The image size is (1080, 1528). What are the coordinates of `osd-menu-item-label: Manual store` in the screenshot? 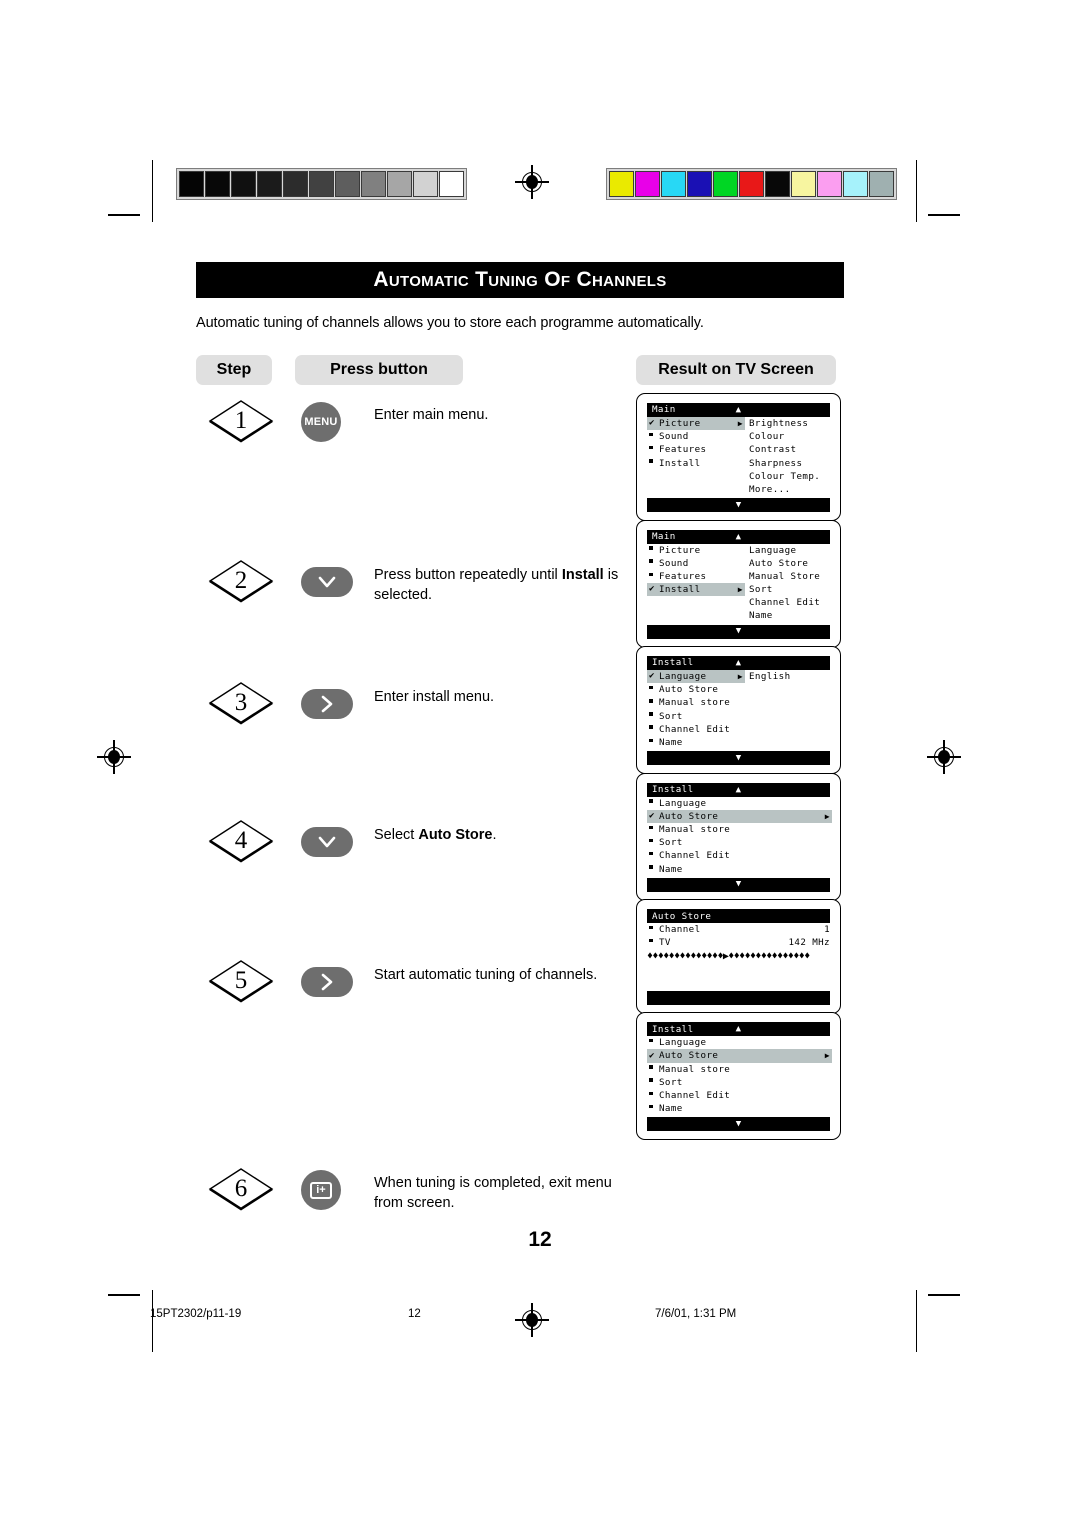 It's located at (695, 829).